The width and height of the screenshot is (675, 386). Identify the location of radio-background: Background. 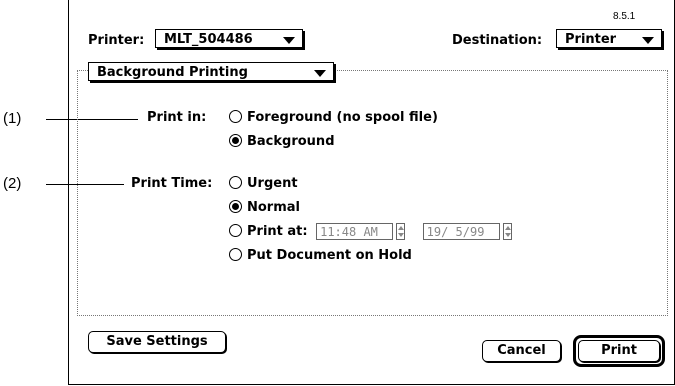
(282, 142).